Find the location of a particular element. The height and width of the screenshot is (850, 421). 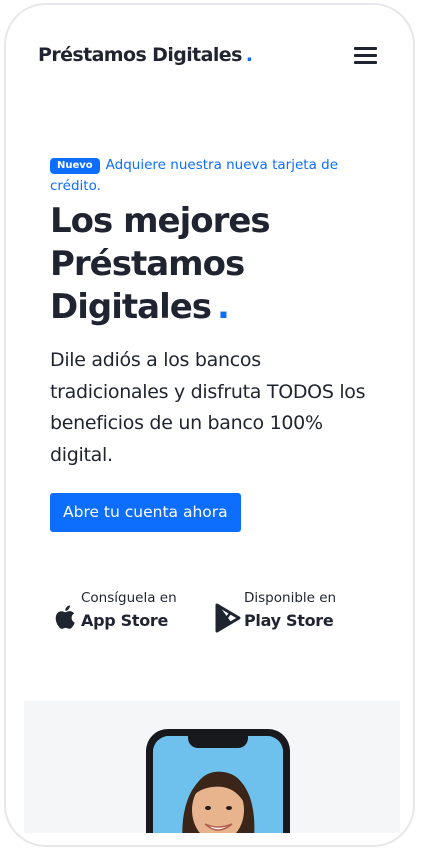

phone-notch is located at coordinates (218, 742).